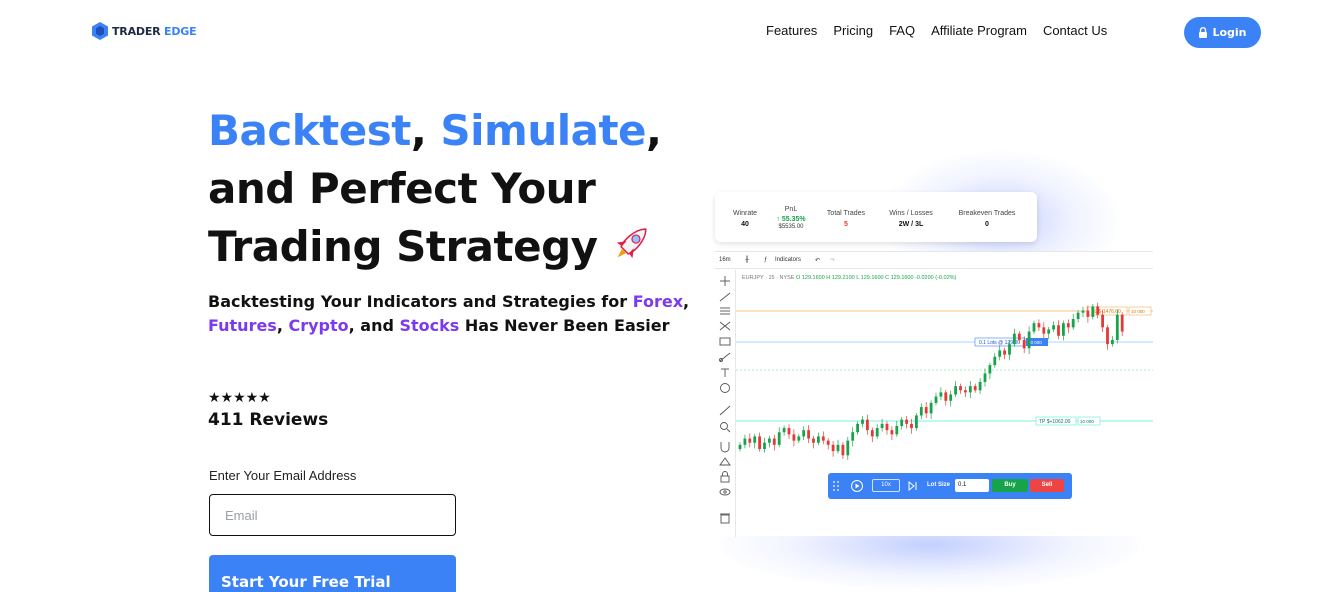 This screenshot has height=592, width=1343. I want to click on stat-pnl-value: ↑ 55.35%, so click(791, 219).